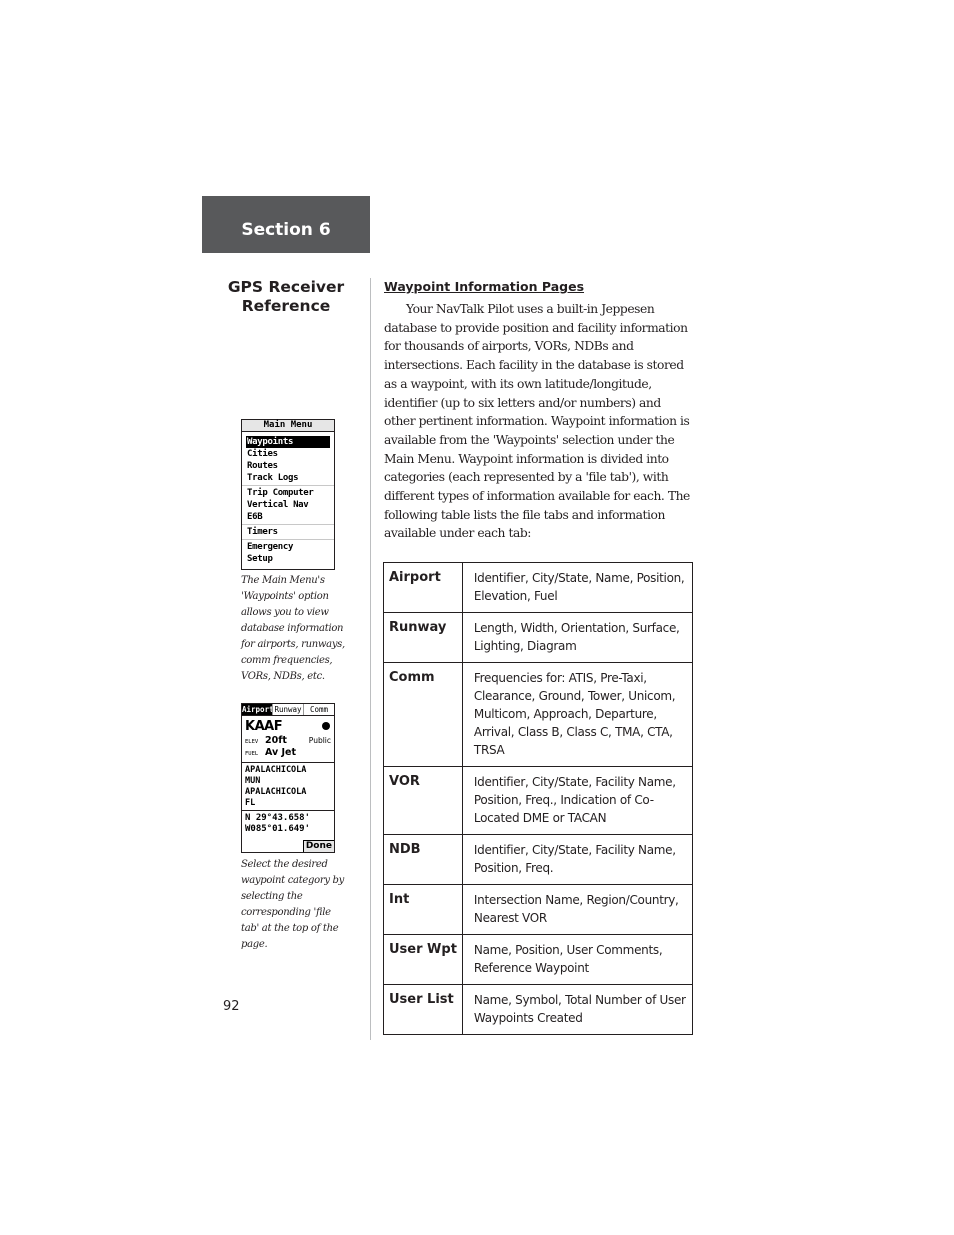 The height and width of the screenshot is (1235, 954). I want to click on name-line: FL, so click(250, 803).